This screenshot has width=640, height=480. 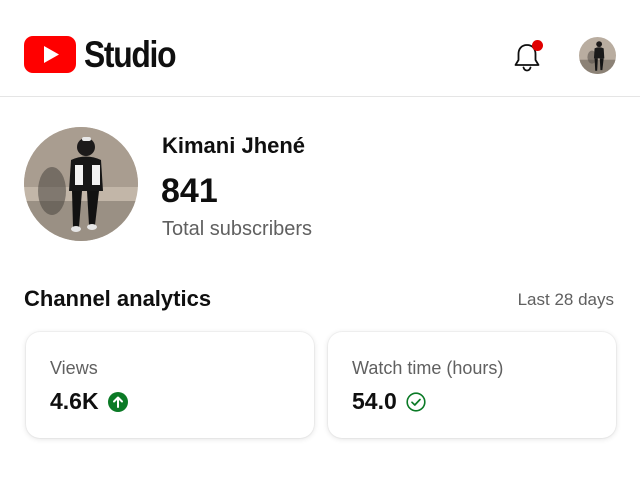 I want to click on youtube-studio-logo: Studio, so click(x=107, y=54).